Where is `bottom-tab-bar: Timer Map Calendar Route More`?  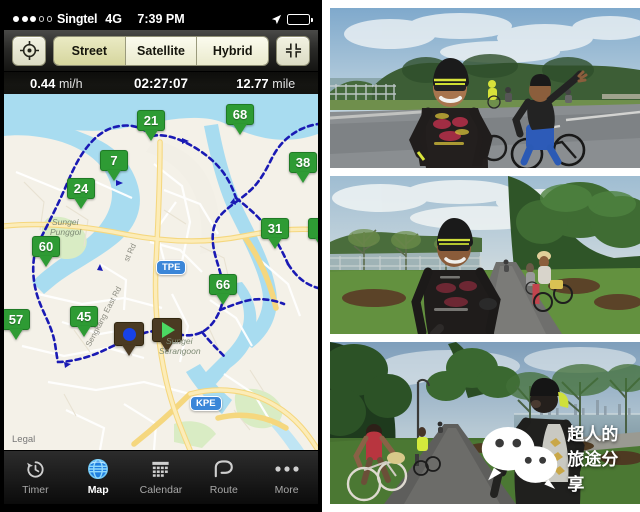
bottom-tab-bar: Timer Map Calendar Route More is located at coordinates (161, 477).